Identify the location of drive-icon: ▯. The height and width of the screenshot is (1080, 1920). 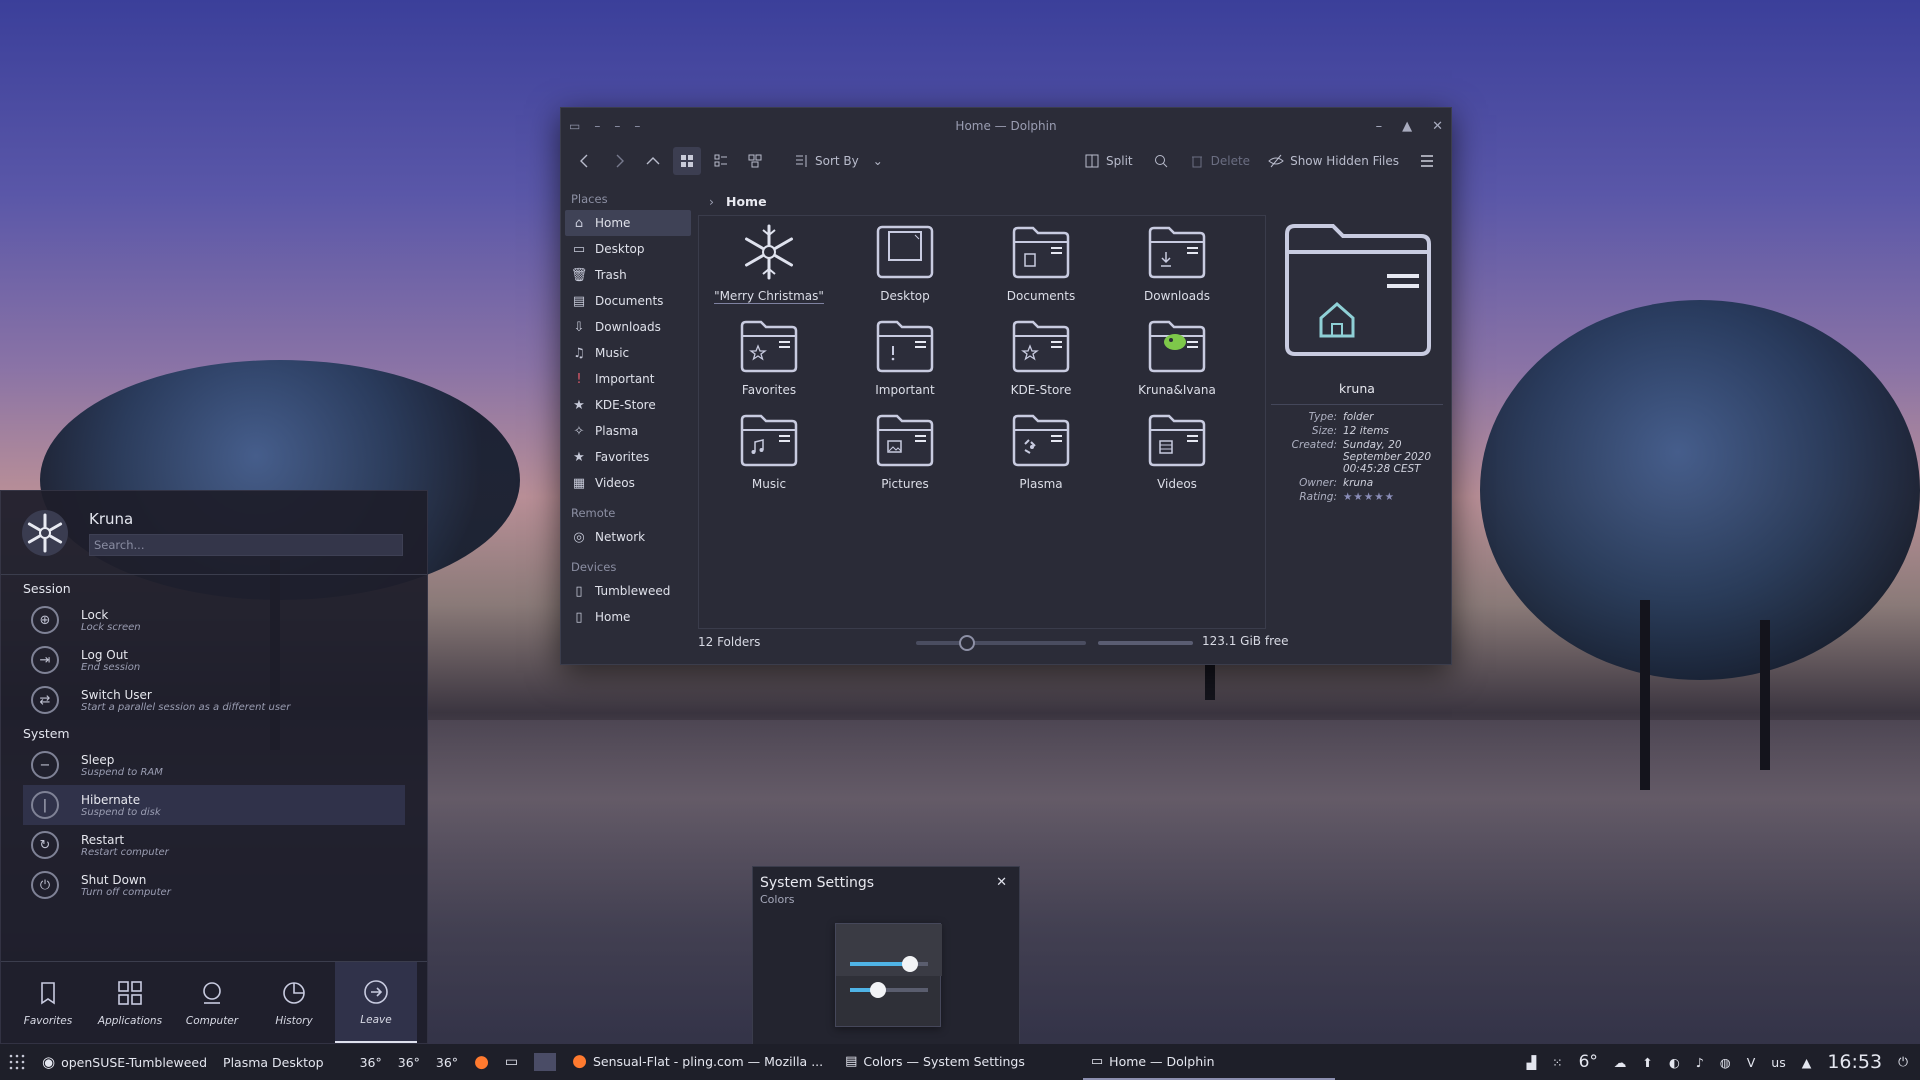
(579, 591).